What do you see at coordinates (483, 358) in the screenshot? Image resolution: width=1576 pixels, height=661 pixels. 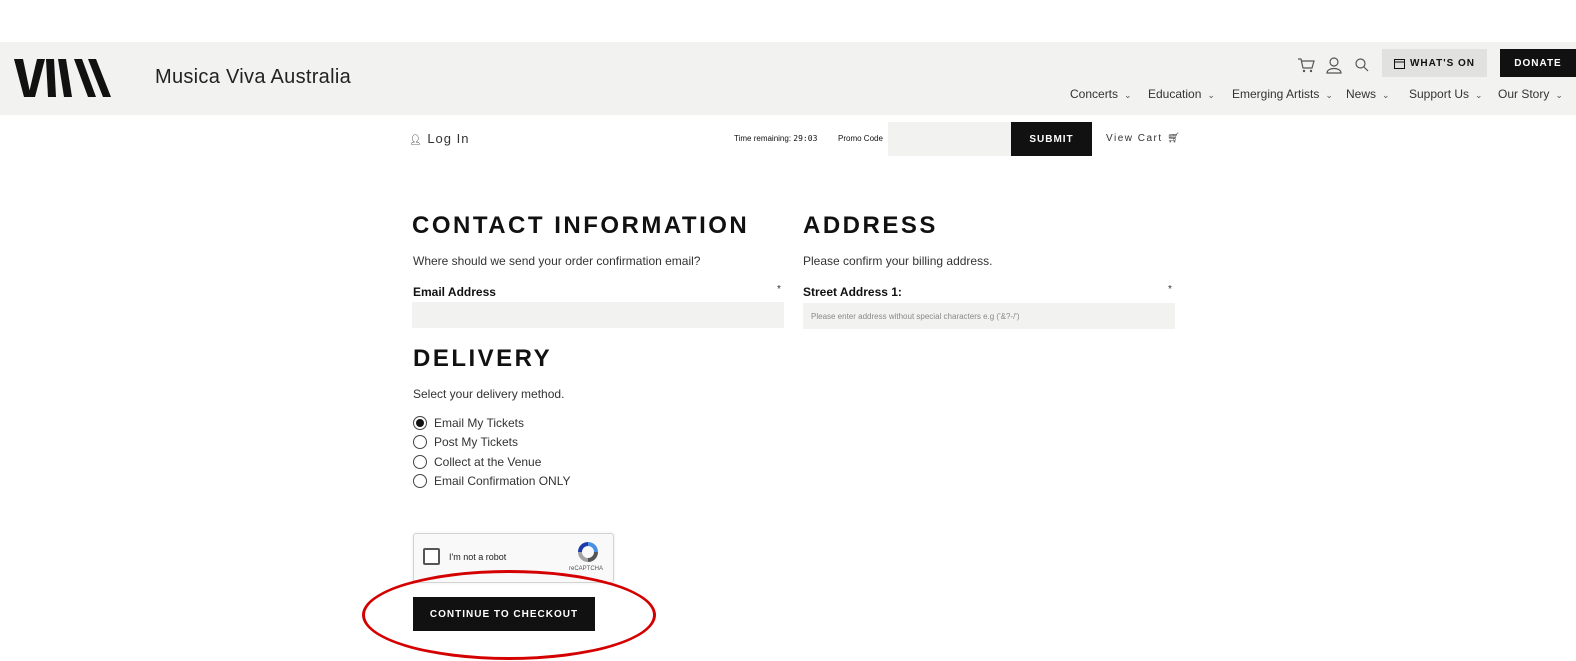 I see `delivery-title: DELIVERY` at bounding box center [483, 358].